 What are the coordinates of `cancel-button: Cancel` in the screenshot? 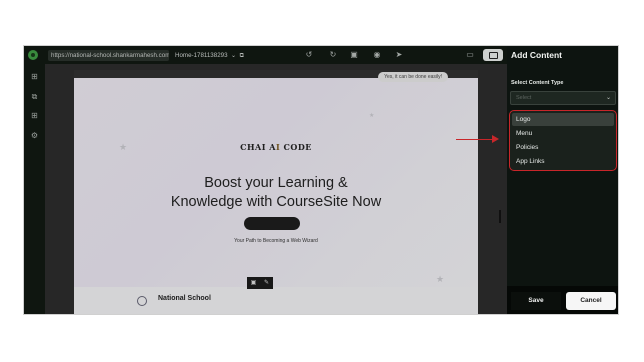 It's located at (591, 301).